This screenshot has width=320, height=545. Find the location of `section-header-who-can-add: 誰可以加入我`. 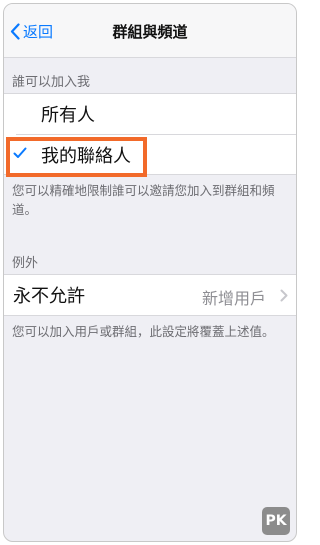

section-header-who-can-add: 誰可以加入我 is located at coordinates (51, 82).